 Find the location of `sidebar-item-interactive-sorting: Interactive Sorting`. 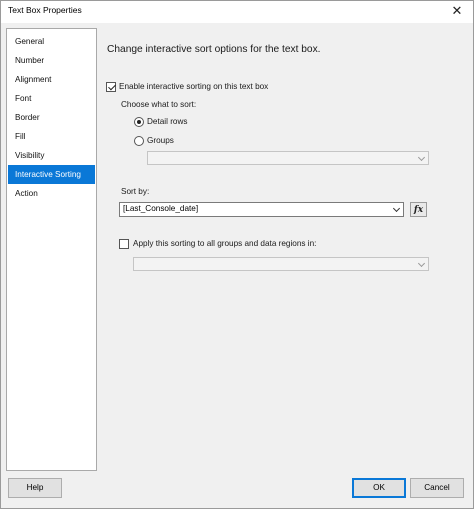

sidebar-item-interactive-sorting: Interactive Sorting is located at coordinates (51, 174).